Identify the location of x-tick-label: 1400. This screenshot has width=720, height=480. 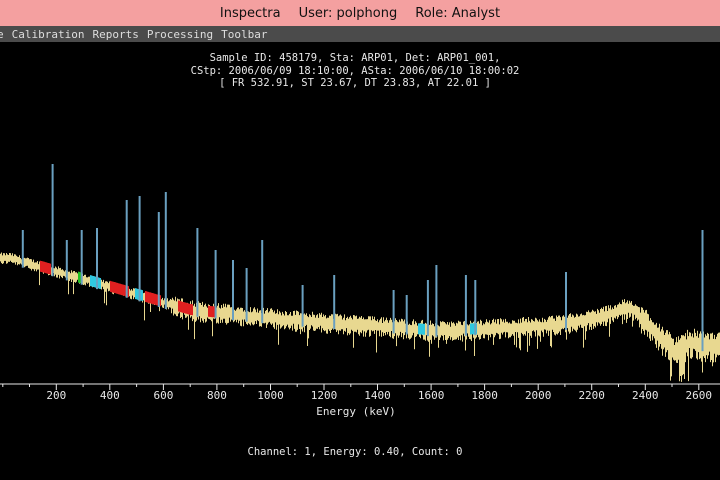
(377, 395).